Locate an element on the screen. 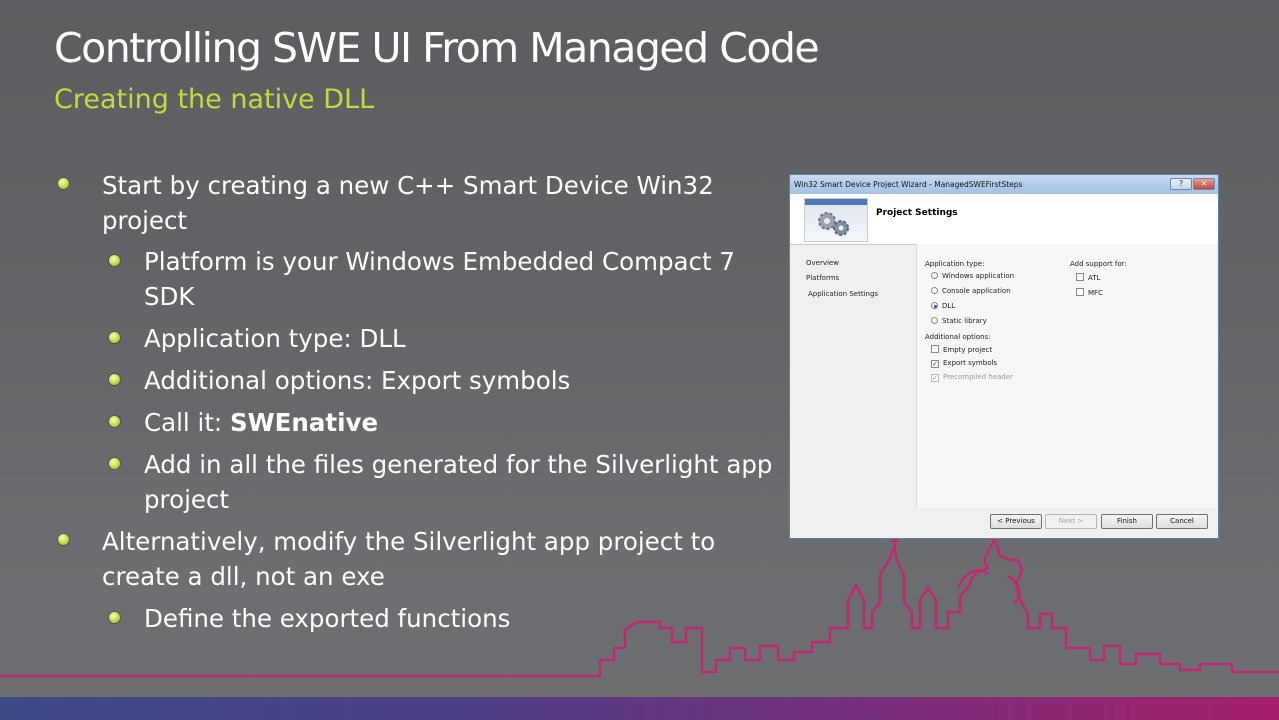 The image size is (1279, 720). radio-windows-application: Windows application is located at coordinates (972, 276).